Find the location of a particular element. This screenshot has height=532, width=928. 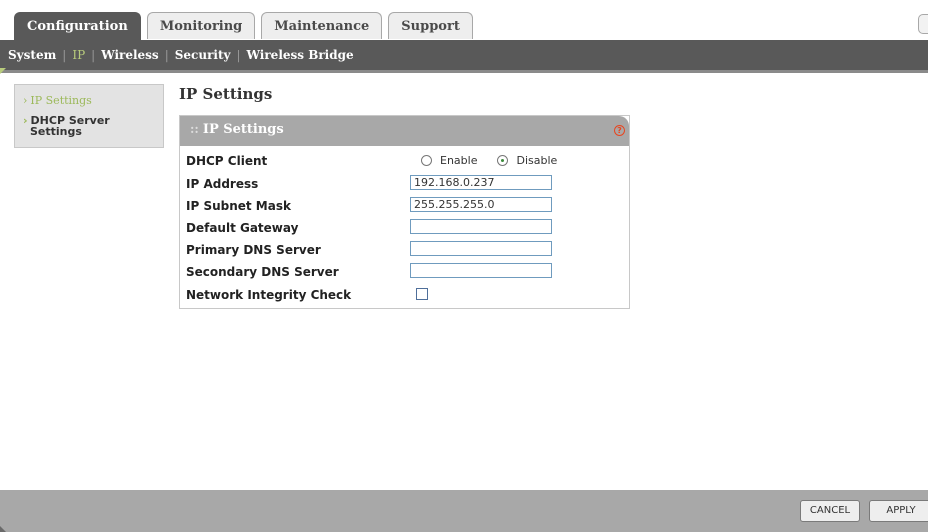

ip-address-row: IP Address 192.168.0.237 is located at coordinates (404, 184).